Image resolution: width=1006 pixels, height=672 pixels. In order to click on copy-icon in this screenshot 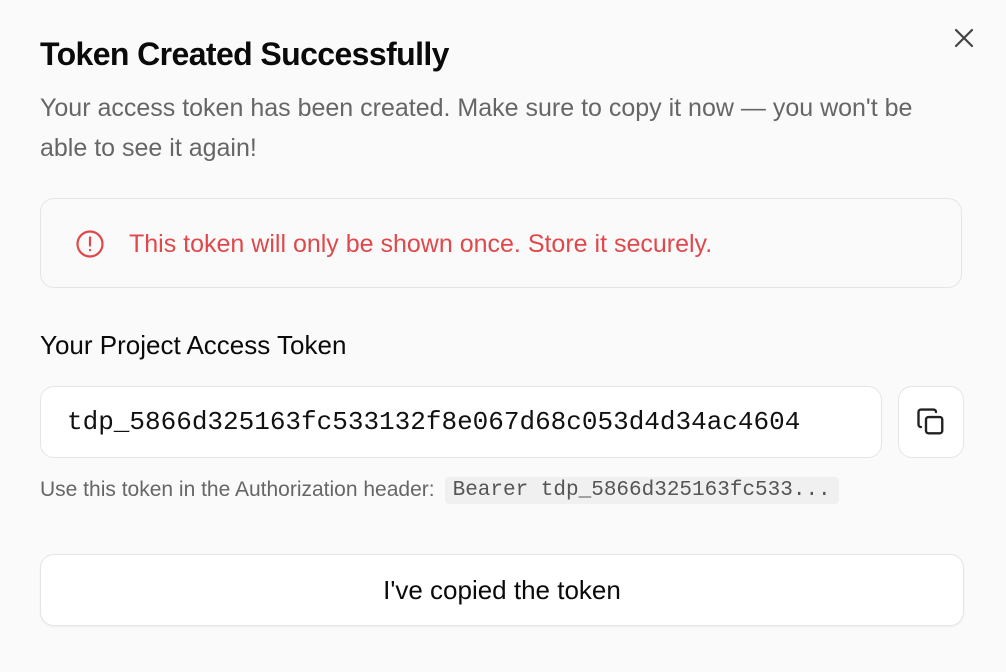, I will do `click(930, 421)`.